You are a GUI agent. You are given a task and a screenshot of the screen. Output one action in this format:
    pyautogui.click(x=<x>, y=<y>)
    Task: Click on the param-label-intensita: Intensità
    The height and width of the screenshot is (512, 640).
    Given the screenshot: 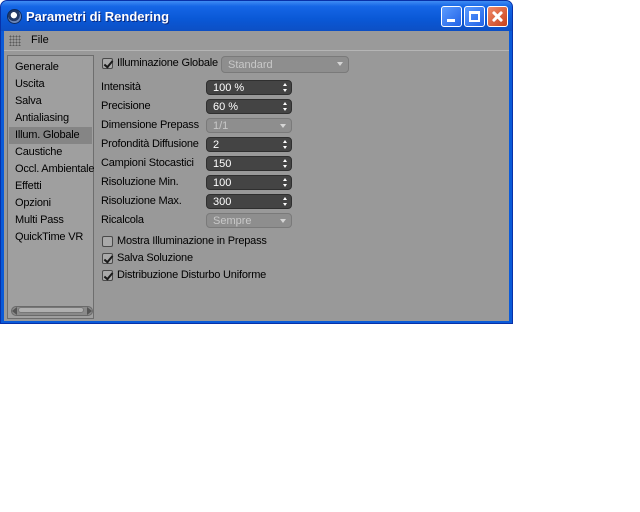 What is the action you would take?
    pyautogui.click(x=121, y=87)
    